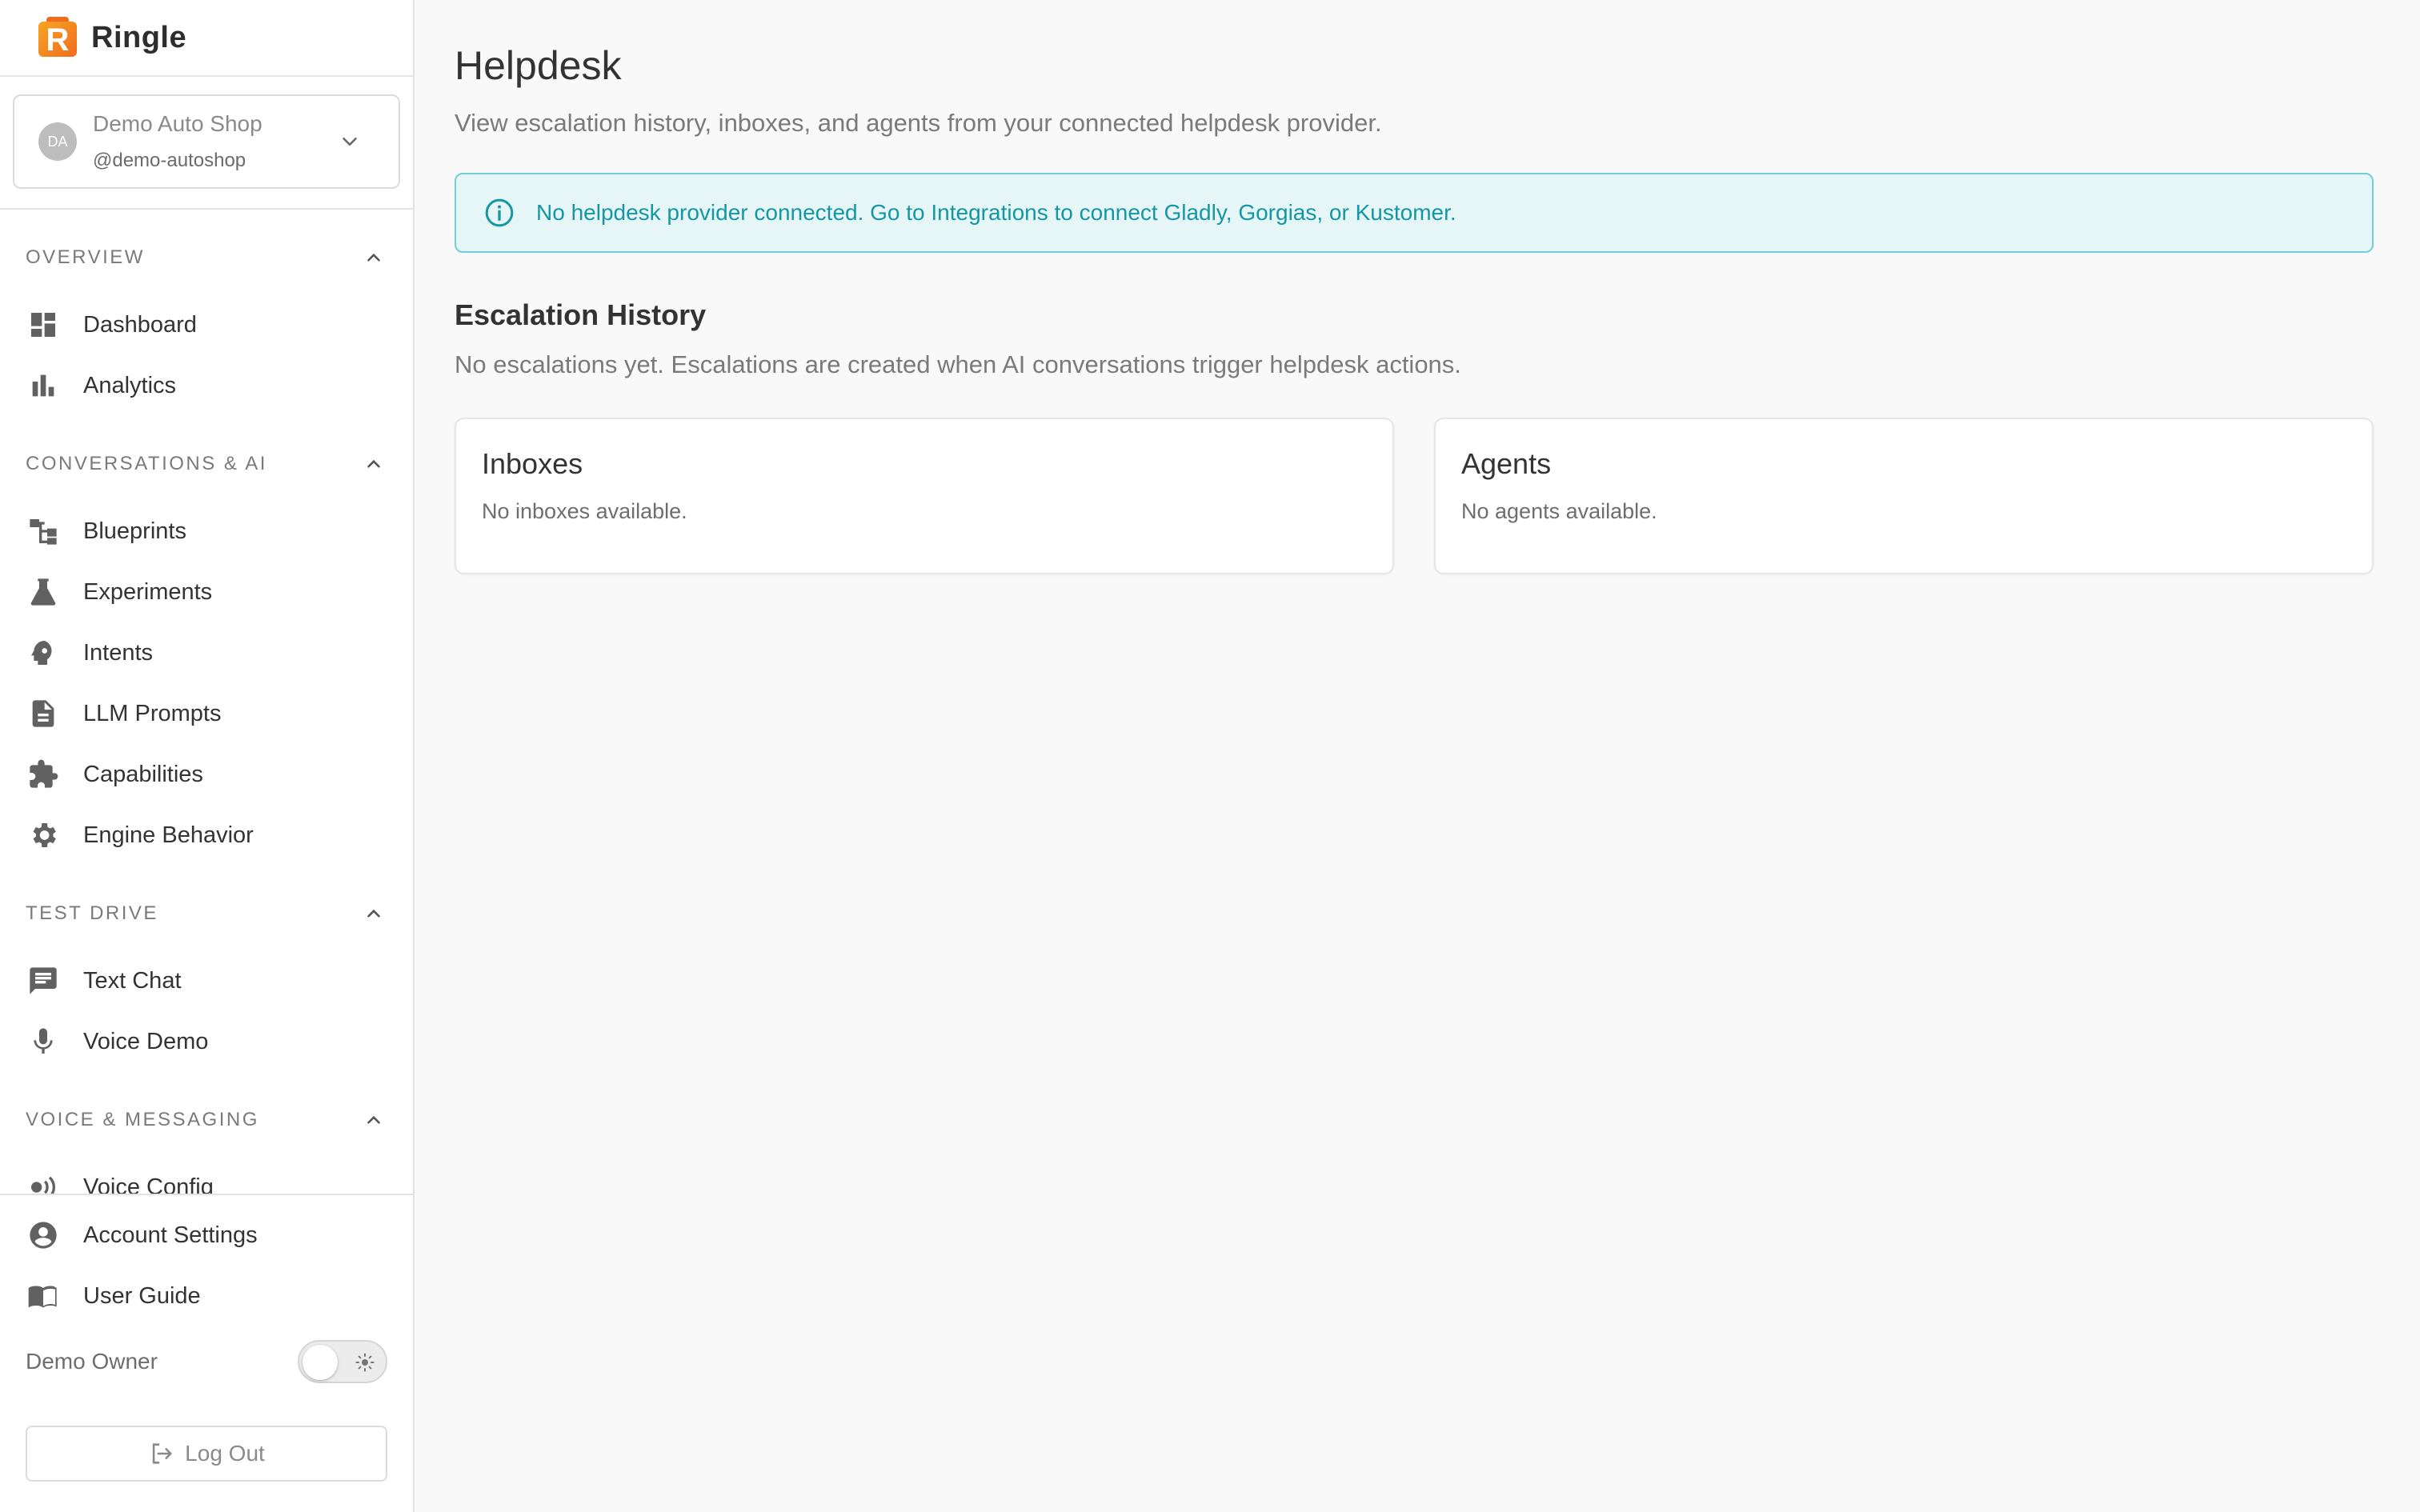 The image size is (2420, 1512). Describe the element at coordinates (57, 37) in the screenshot. I see `ringle-logo-icon: R` at that location.